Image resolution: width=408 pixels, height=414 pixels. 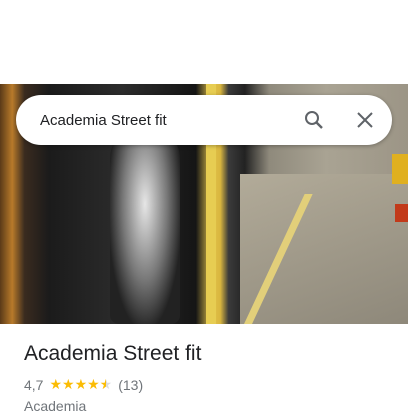 I want to click on search-icon, so click(x=314, y=120).